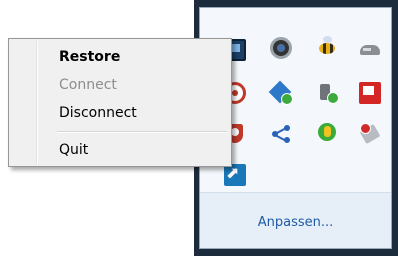 This screenshot has width=398, height=256. I want to click on menu-separator, so click(142, 132).